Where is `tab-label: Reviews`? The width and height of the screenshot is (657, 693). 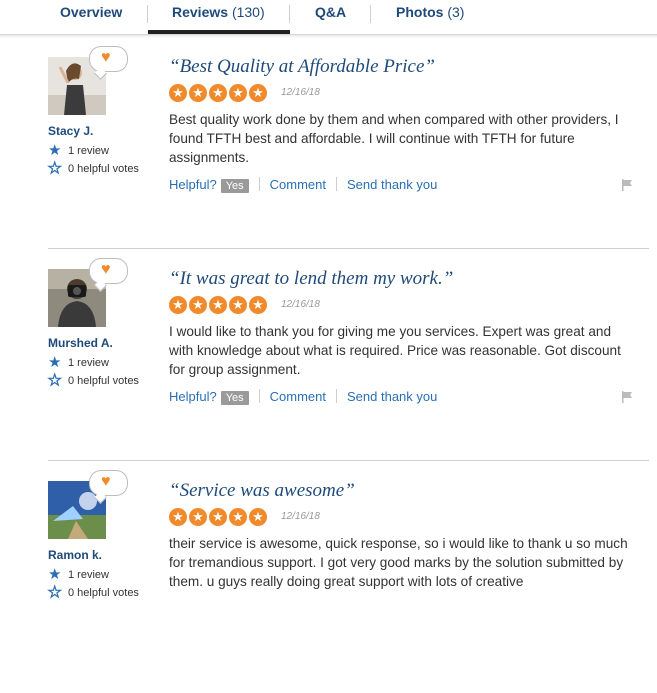
tab-label: Reviews is located at coordinates (200, 12).